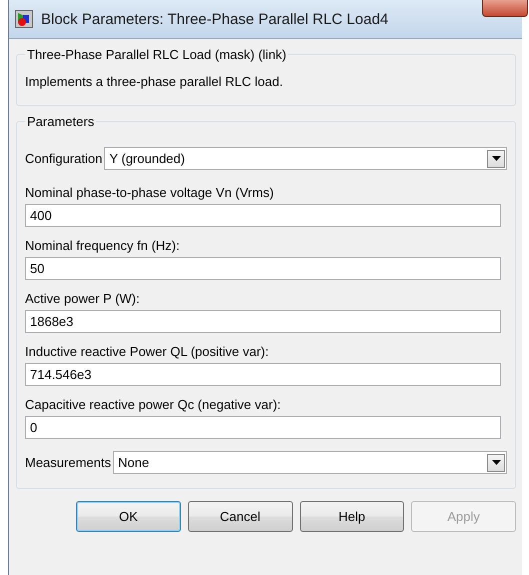 This screenshot has width=529, height=575. What do you see at coordinates (305, 158) in the screenshot?
I see `dropdown: Y (grounded)` at bounding box center [305, 158].